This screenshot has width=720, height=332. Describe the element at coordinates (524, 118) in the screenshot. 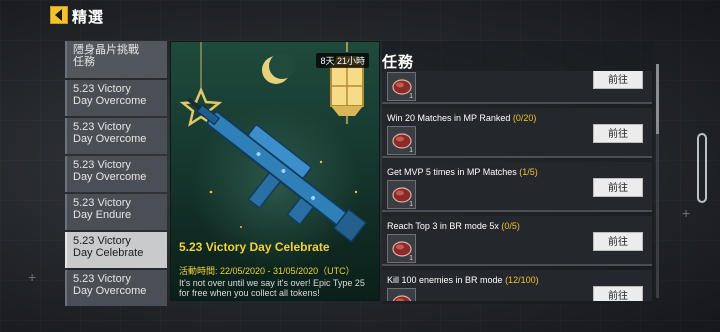

I see `task-progress: (0/20)` at that location.